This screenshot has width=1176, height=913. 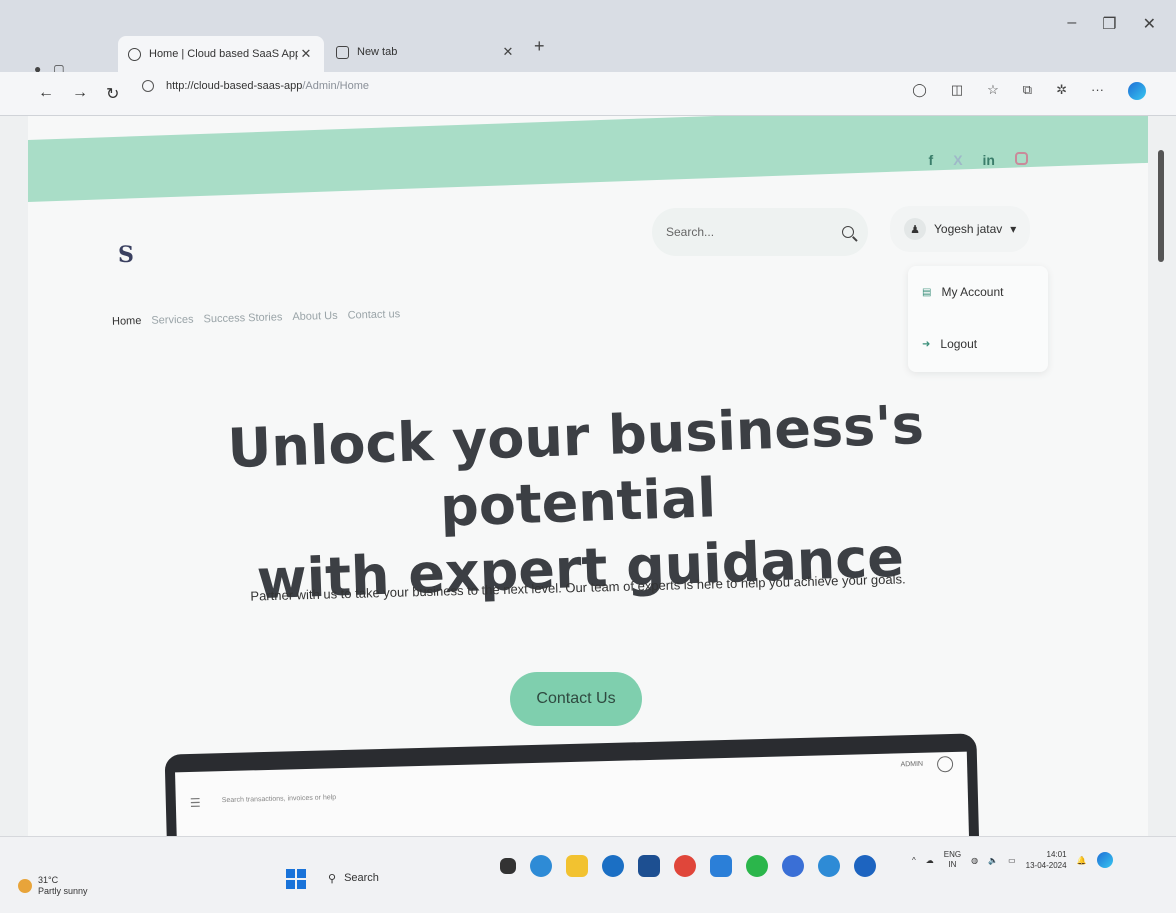 What do you see at coordinates (1021, 158) in the screenshot?
I see `instagram-icon` at bounding box center [1021, 158].